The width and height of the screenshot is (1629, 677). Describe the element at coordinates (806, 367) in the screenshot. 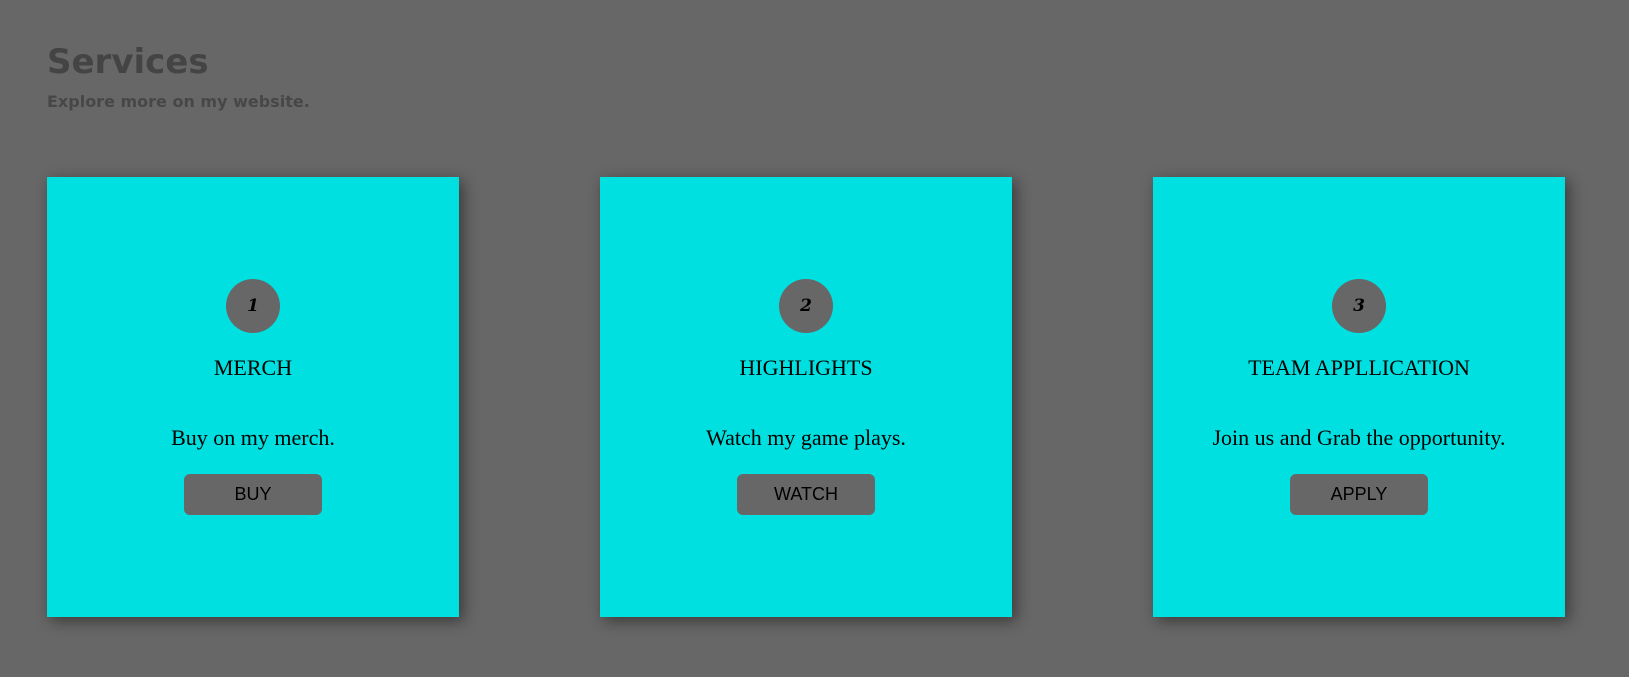

I see `card-title: HIGHLIGHTS` at that location.